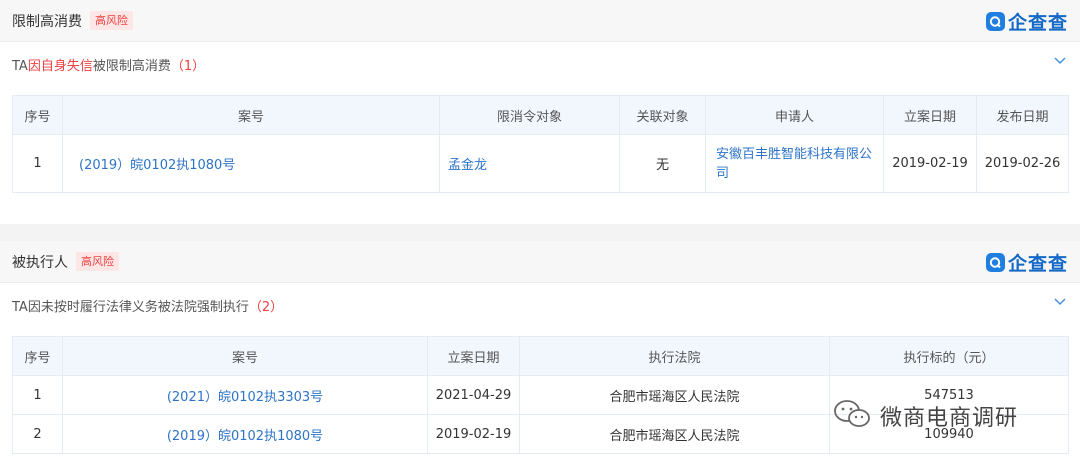  What do you see at coordinates (37, 434) in the screenshot?
I see `row-index: 2` at bounding box center [37, 434].